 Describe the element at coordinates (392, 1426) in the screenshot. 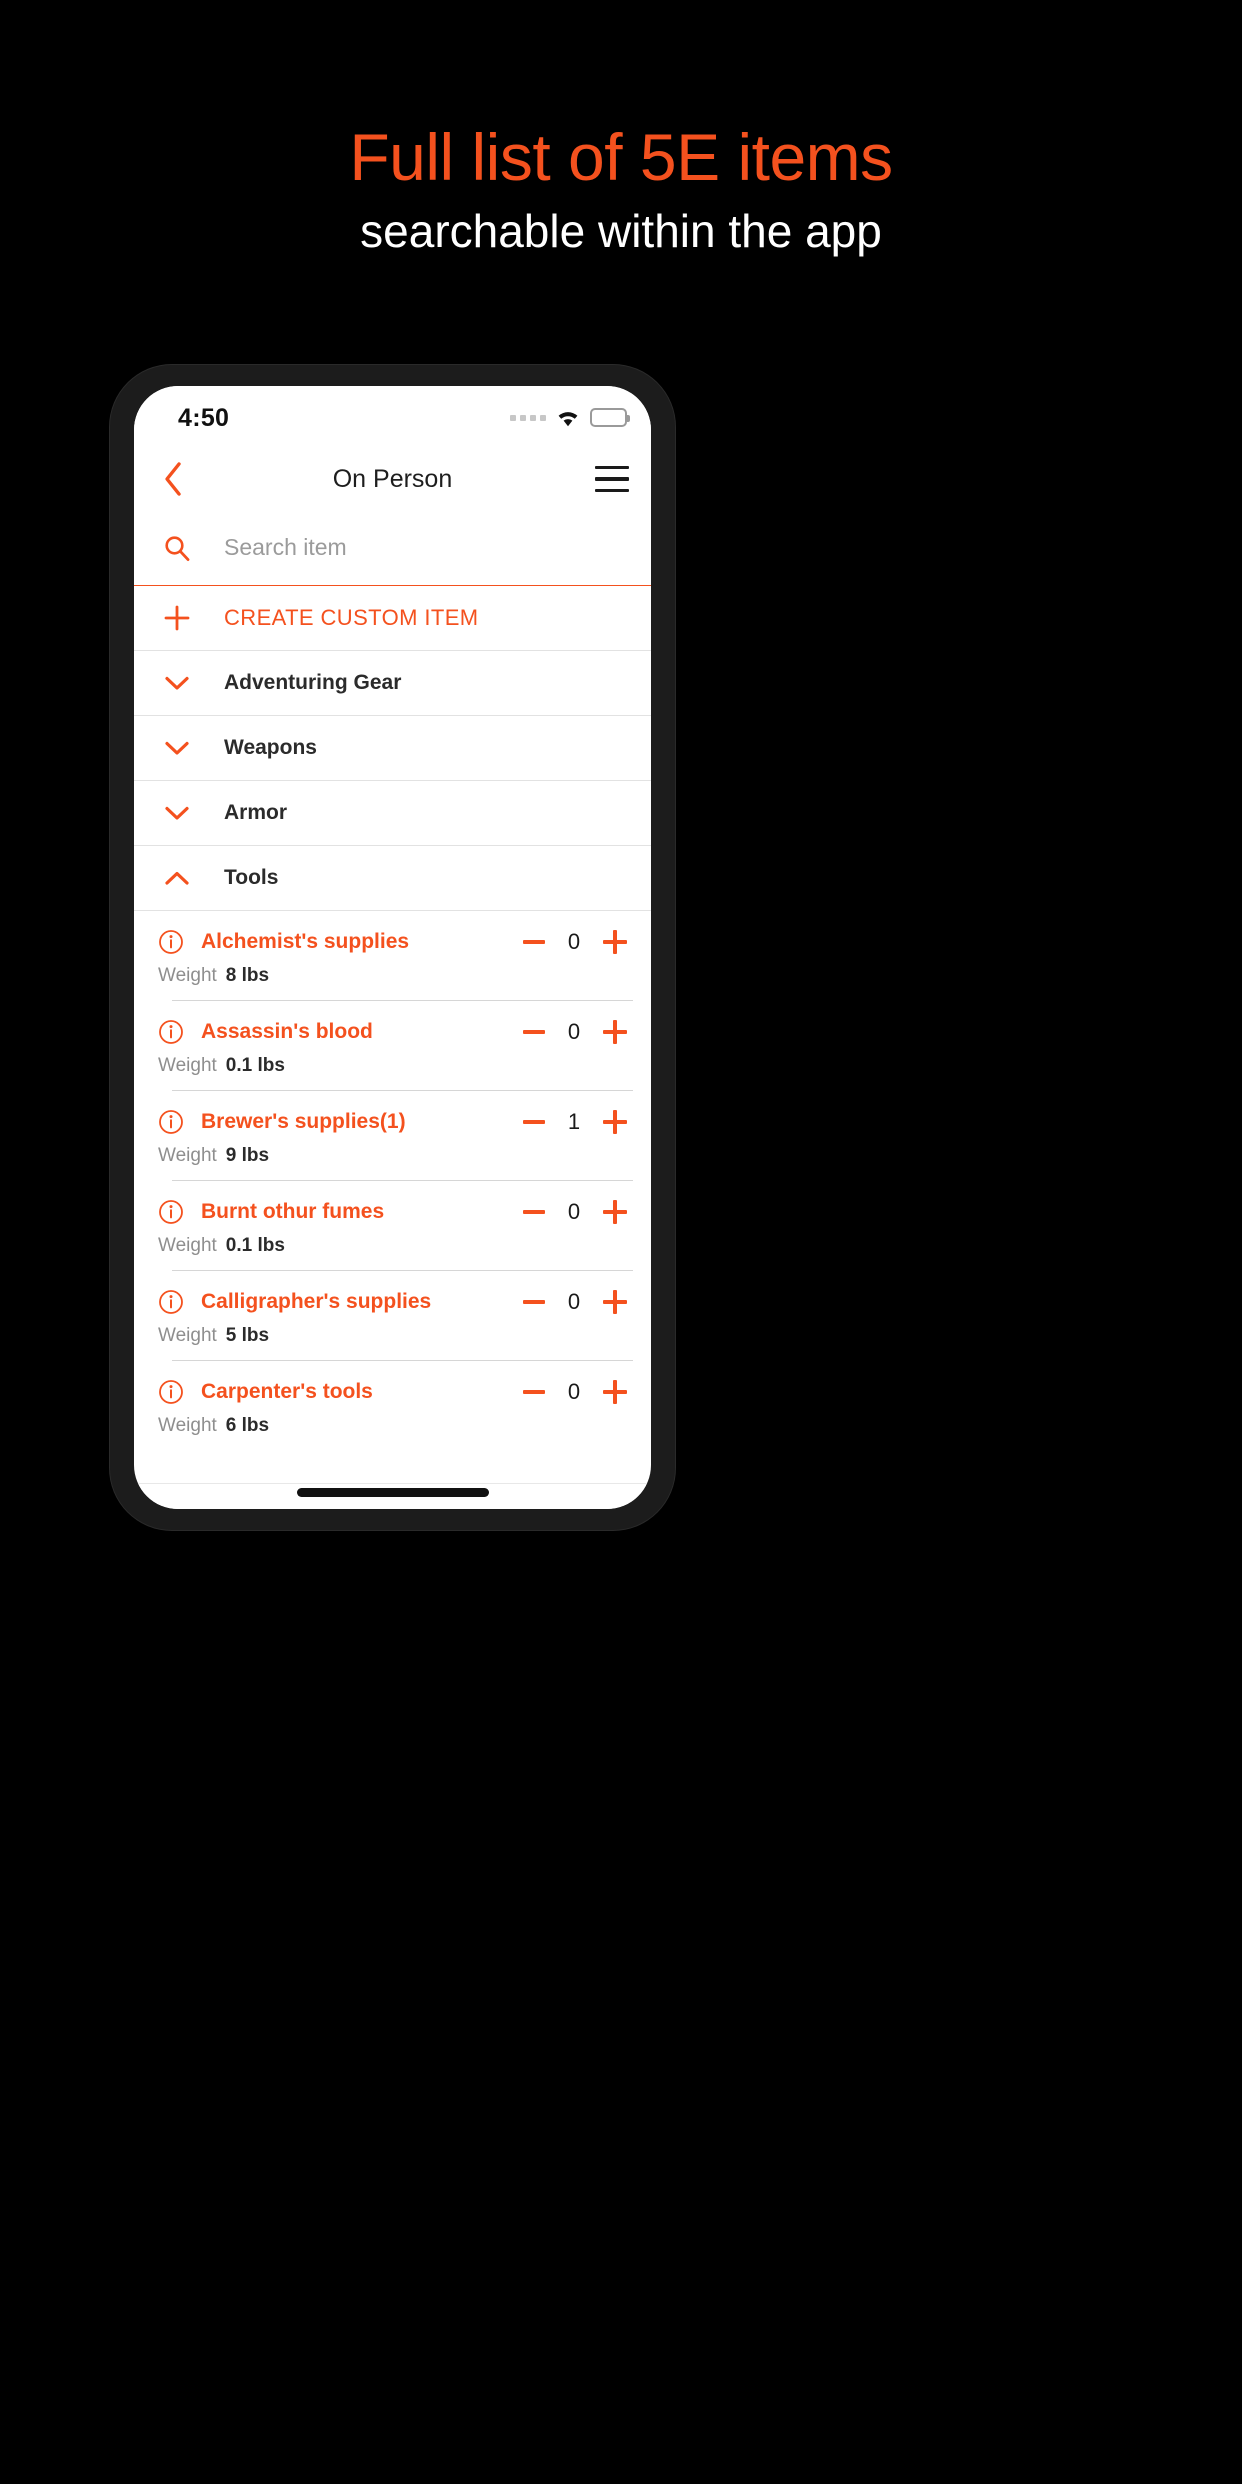

I see `item-weight: Weight 6 lbs` at that location.